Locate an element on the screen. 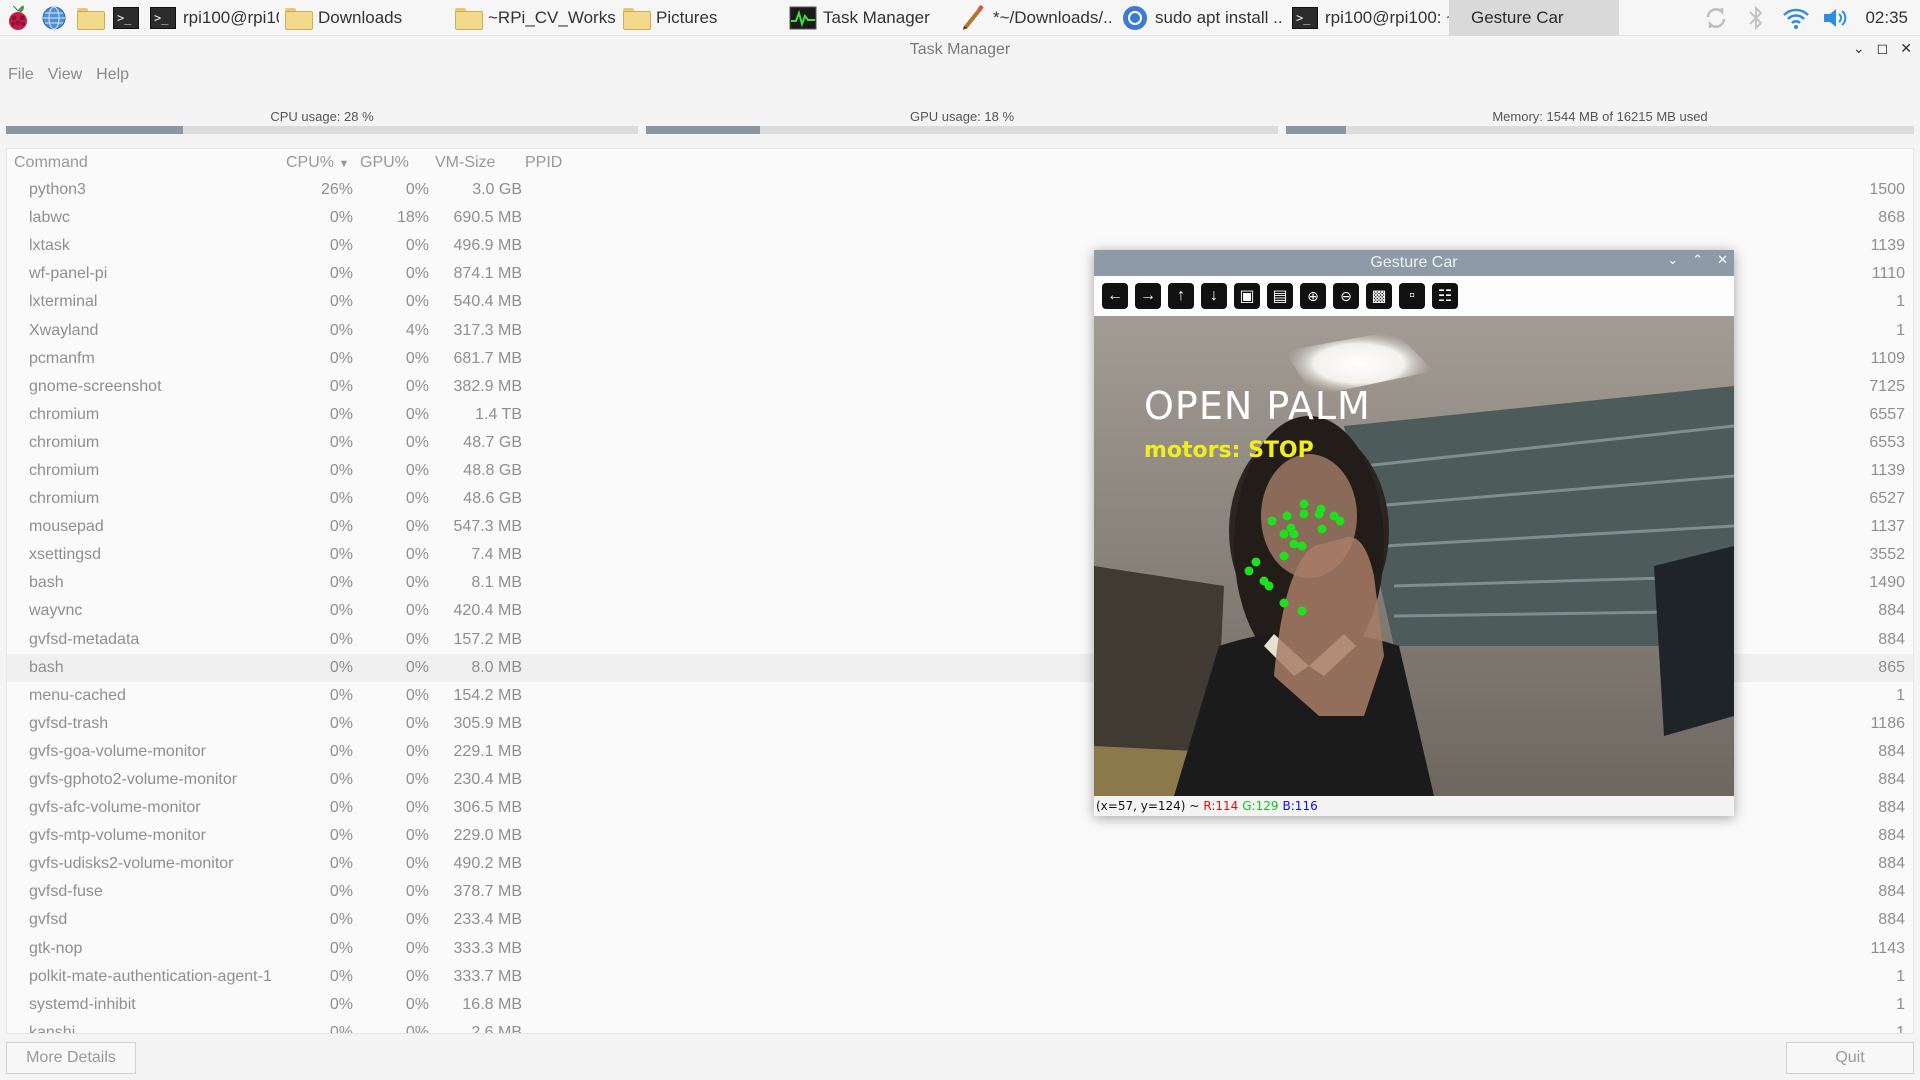 Image resolution: width=1920 pixels, height=1080 pixels. taskbar-button-label: *~/Downloads/.. is located at coordinates (1053, 17).